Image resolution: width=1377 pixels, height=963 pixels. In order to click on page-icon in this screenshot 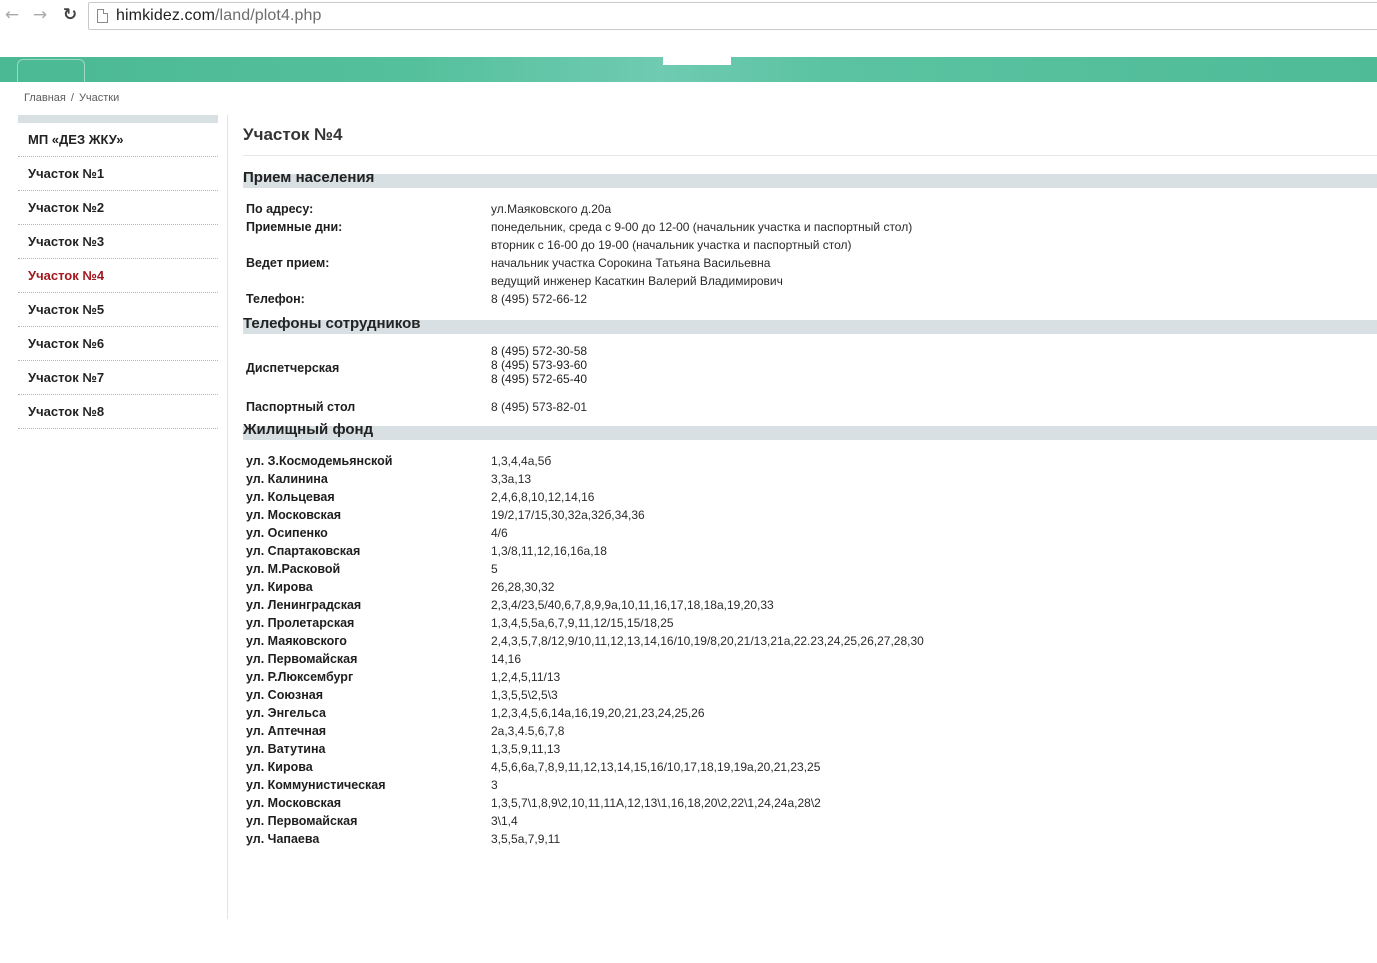, I will do `click(102, 16)`.